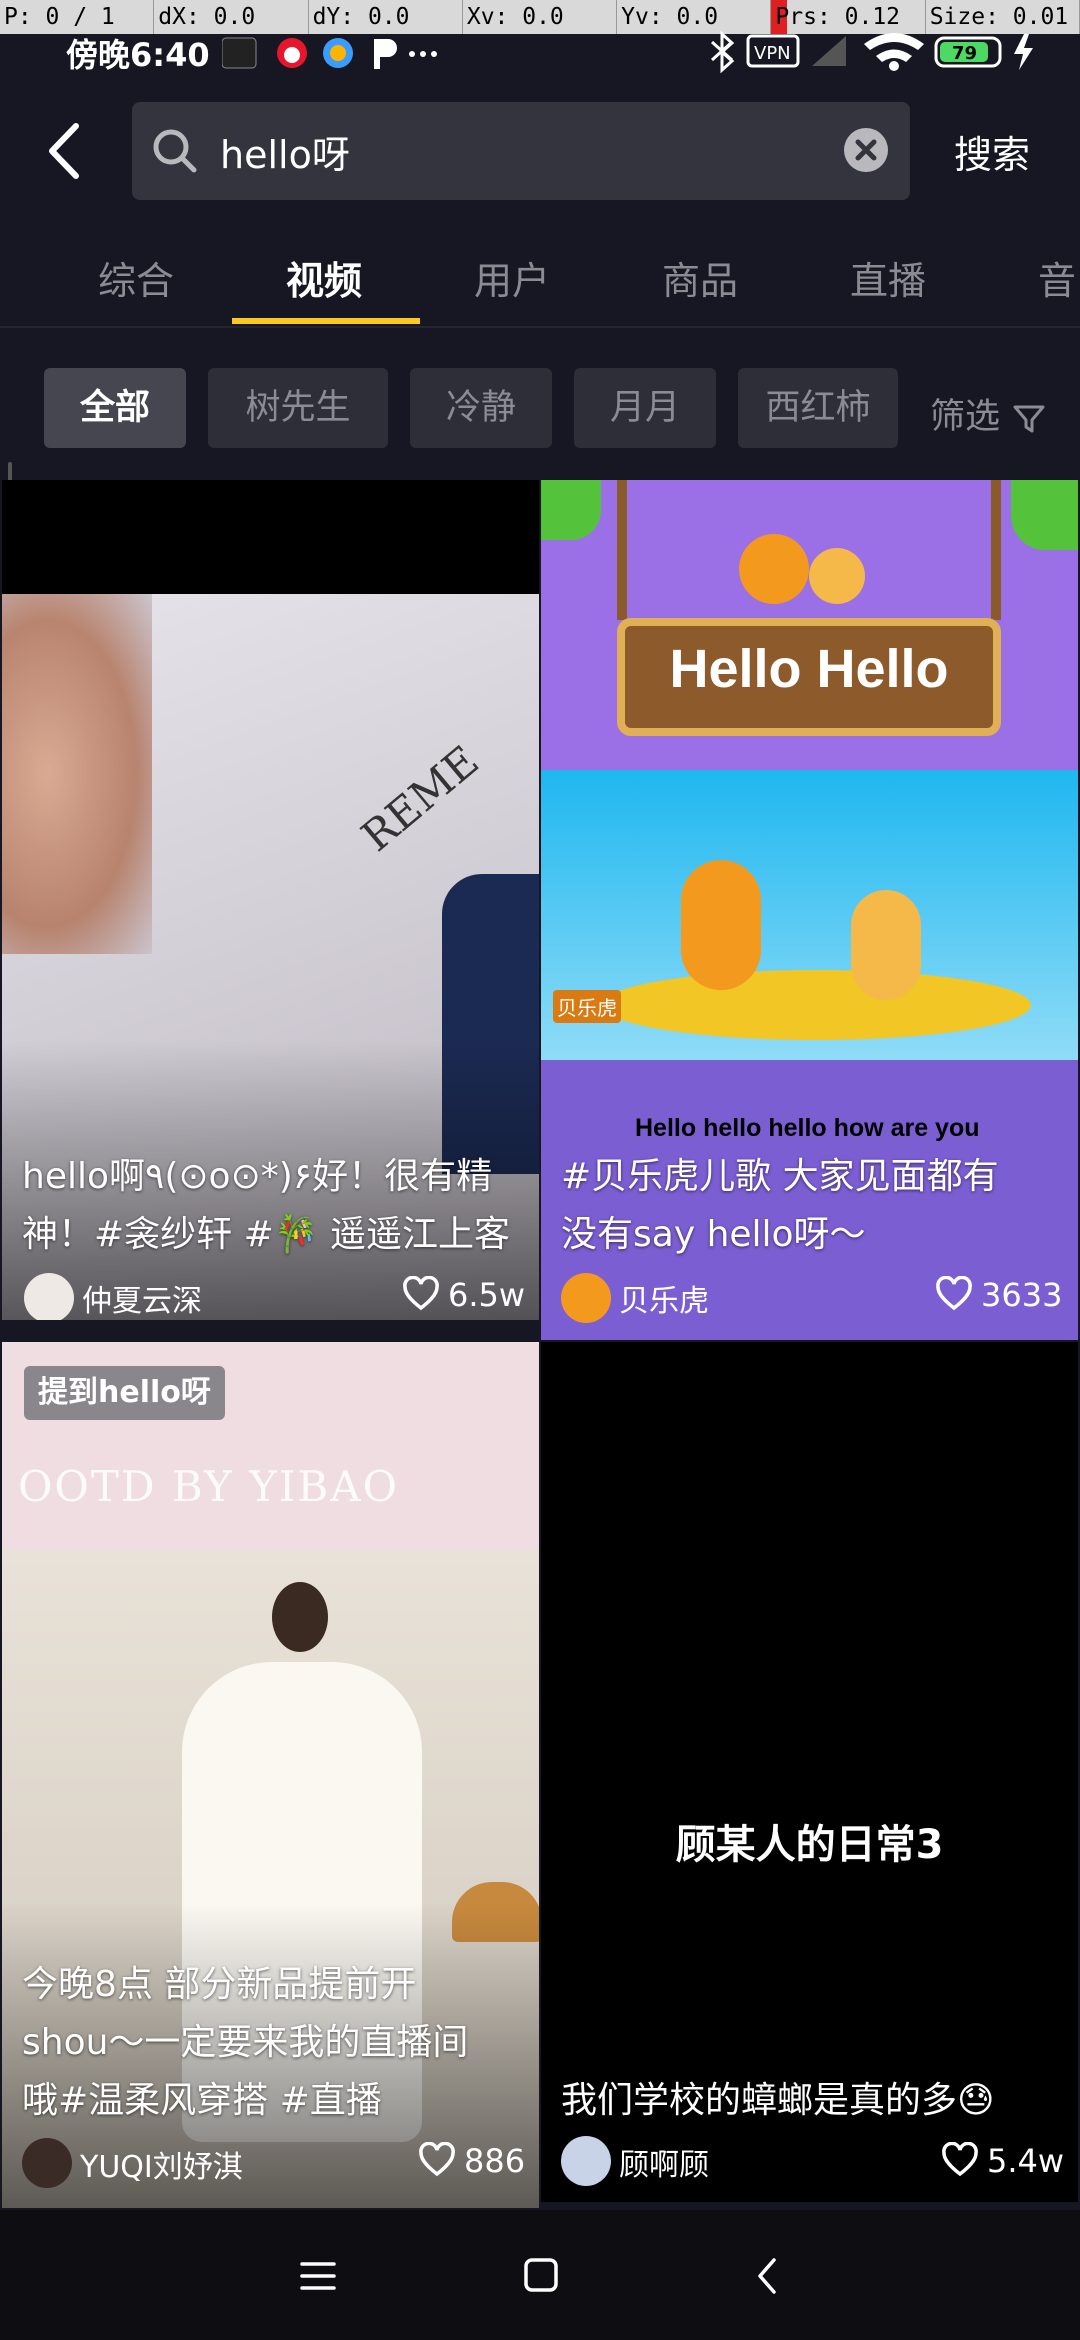 This screenshot has width=1080, height=2340. I want to click on tab-users: 用户, so click(512, 277).